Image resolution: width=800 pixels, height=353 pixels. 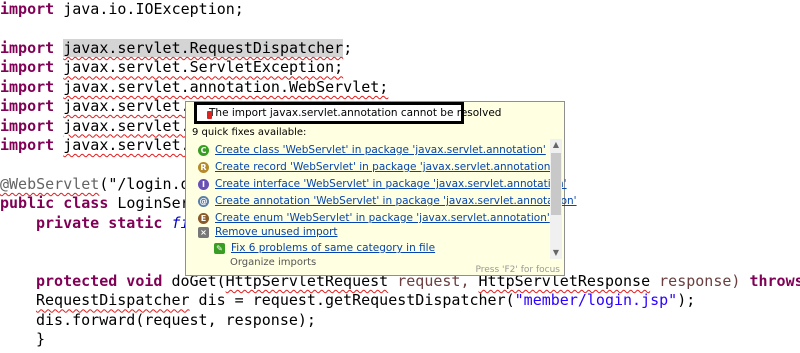 What do you see at coordinates (556, 145) in the screenshot?
I see `scroll-up-icon: ▲` at bounding box center [556, 145].